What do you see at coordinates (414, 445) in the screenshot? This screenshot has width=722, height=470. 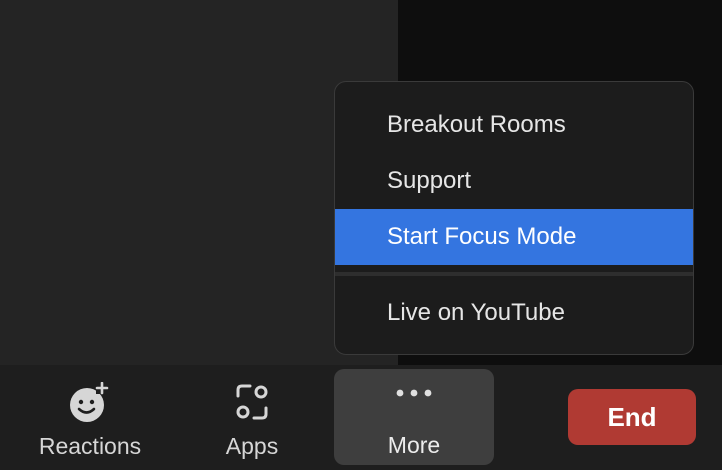 I see `more-label: More` at bounding box center [414, 445].